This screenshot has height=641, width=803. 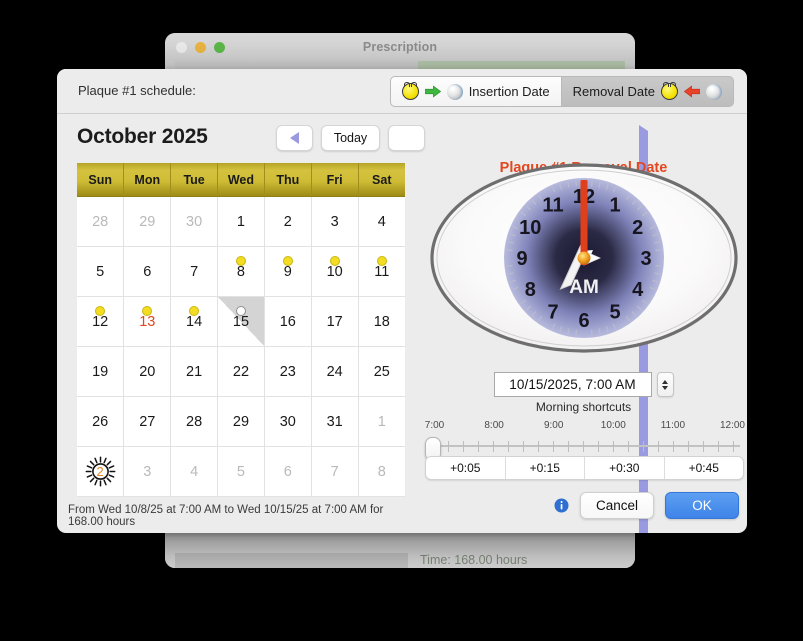 I want to click on increment-button: +0:30, so click(x=625, y=468).